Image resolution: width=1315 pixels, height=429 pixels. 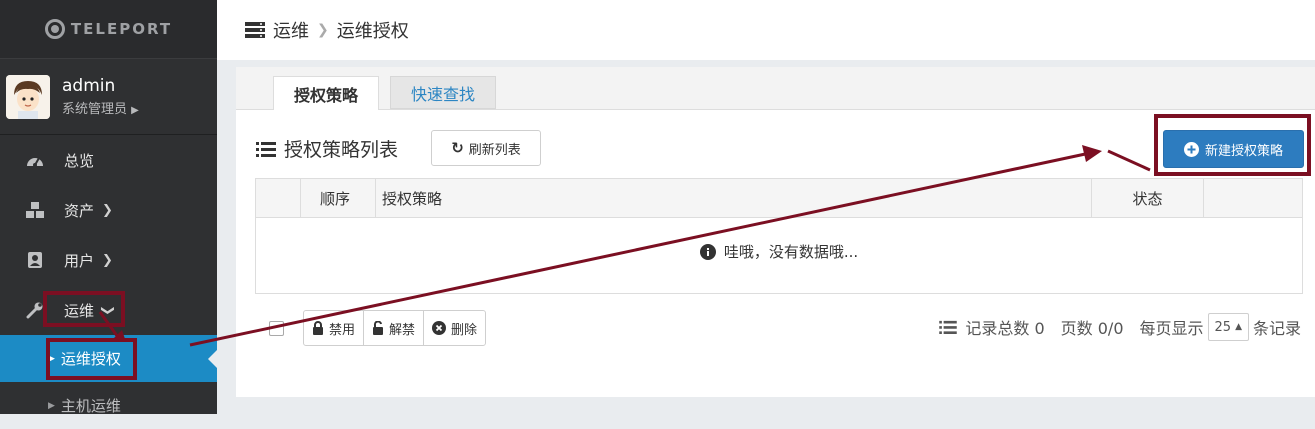 I want to click on enable-button: 解禁, so click(x=394, y=328).